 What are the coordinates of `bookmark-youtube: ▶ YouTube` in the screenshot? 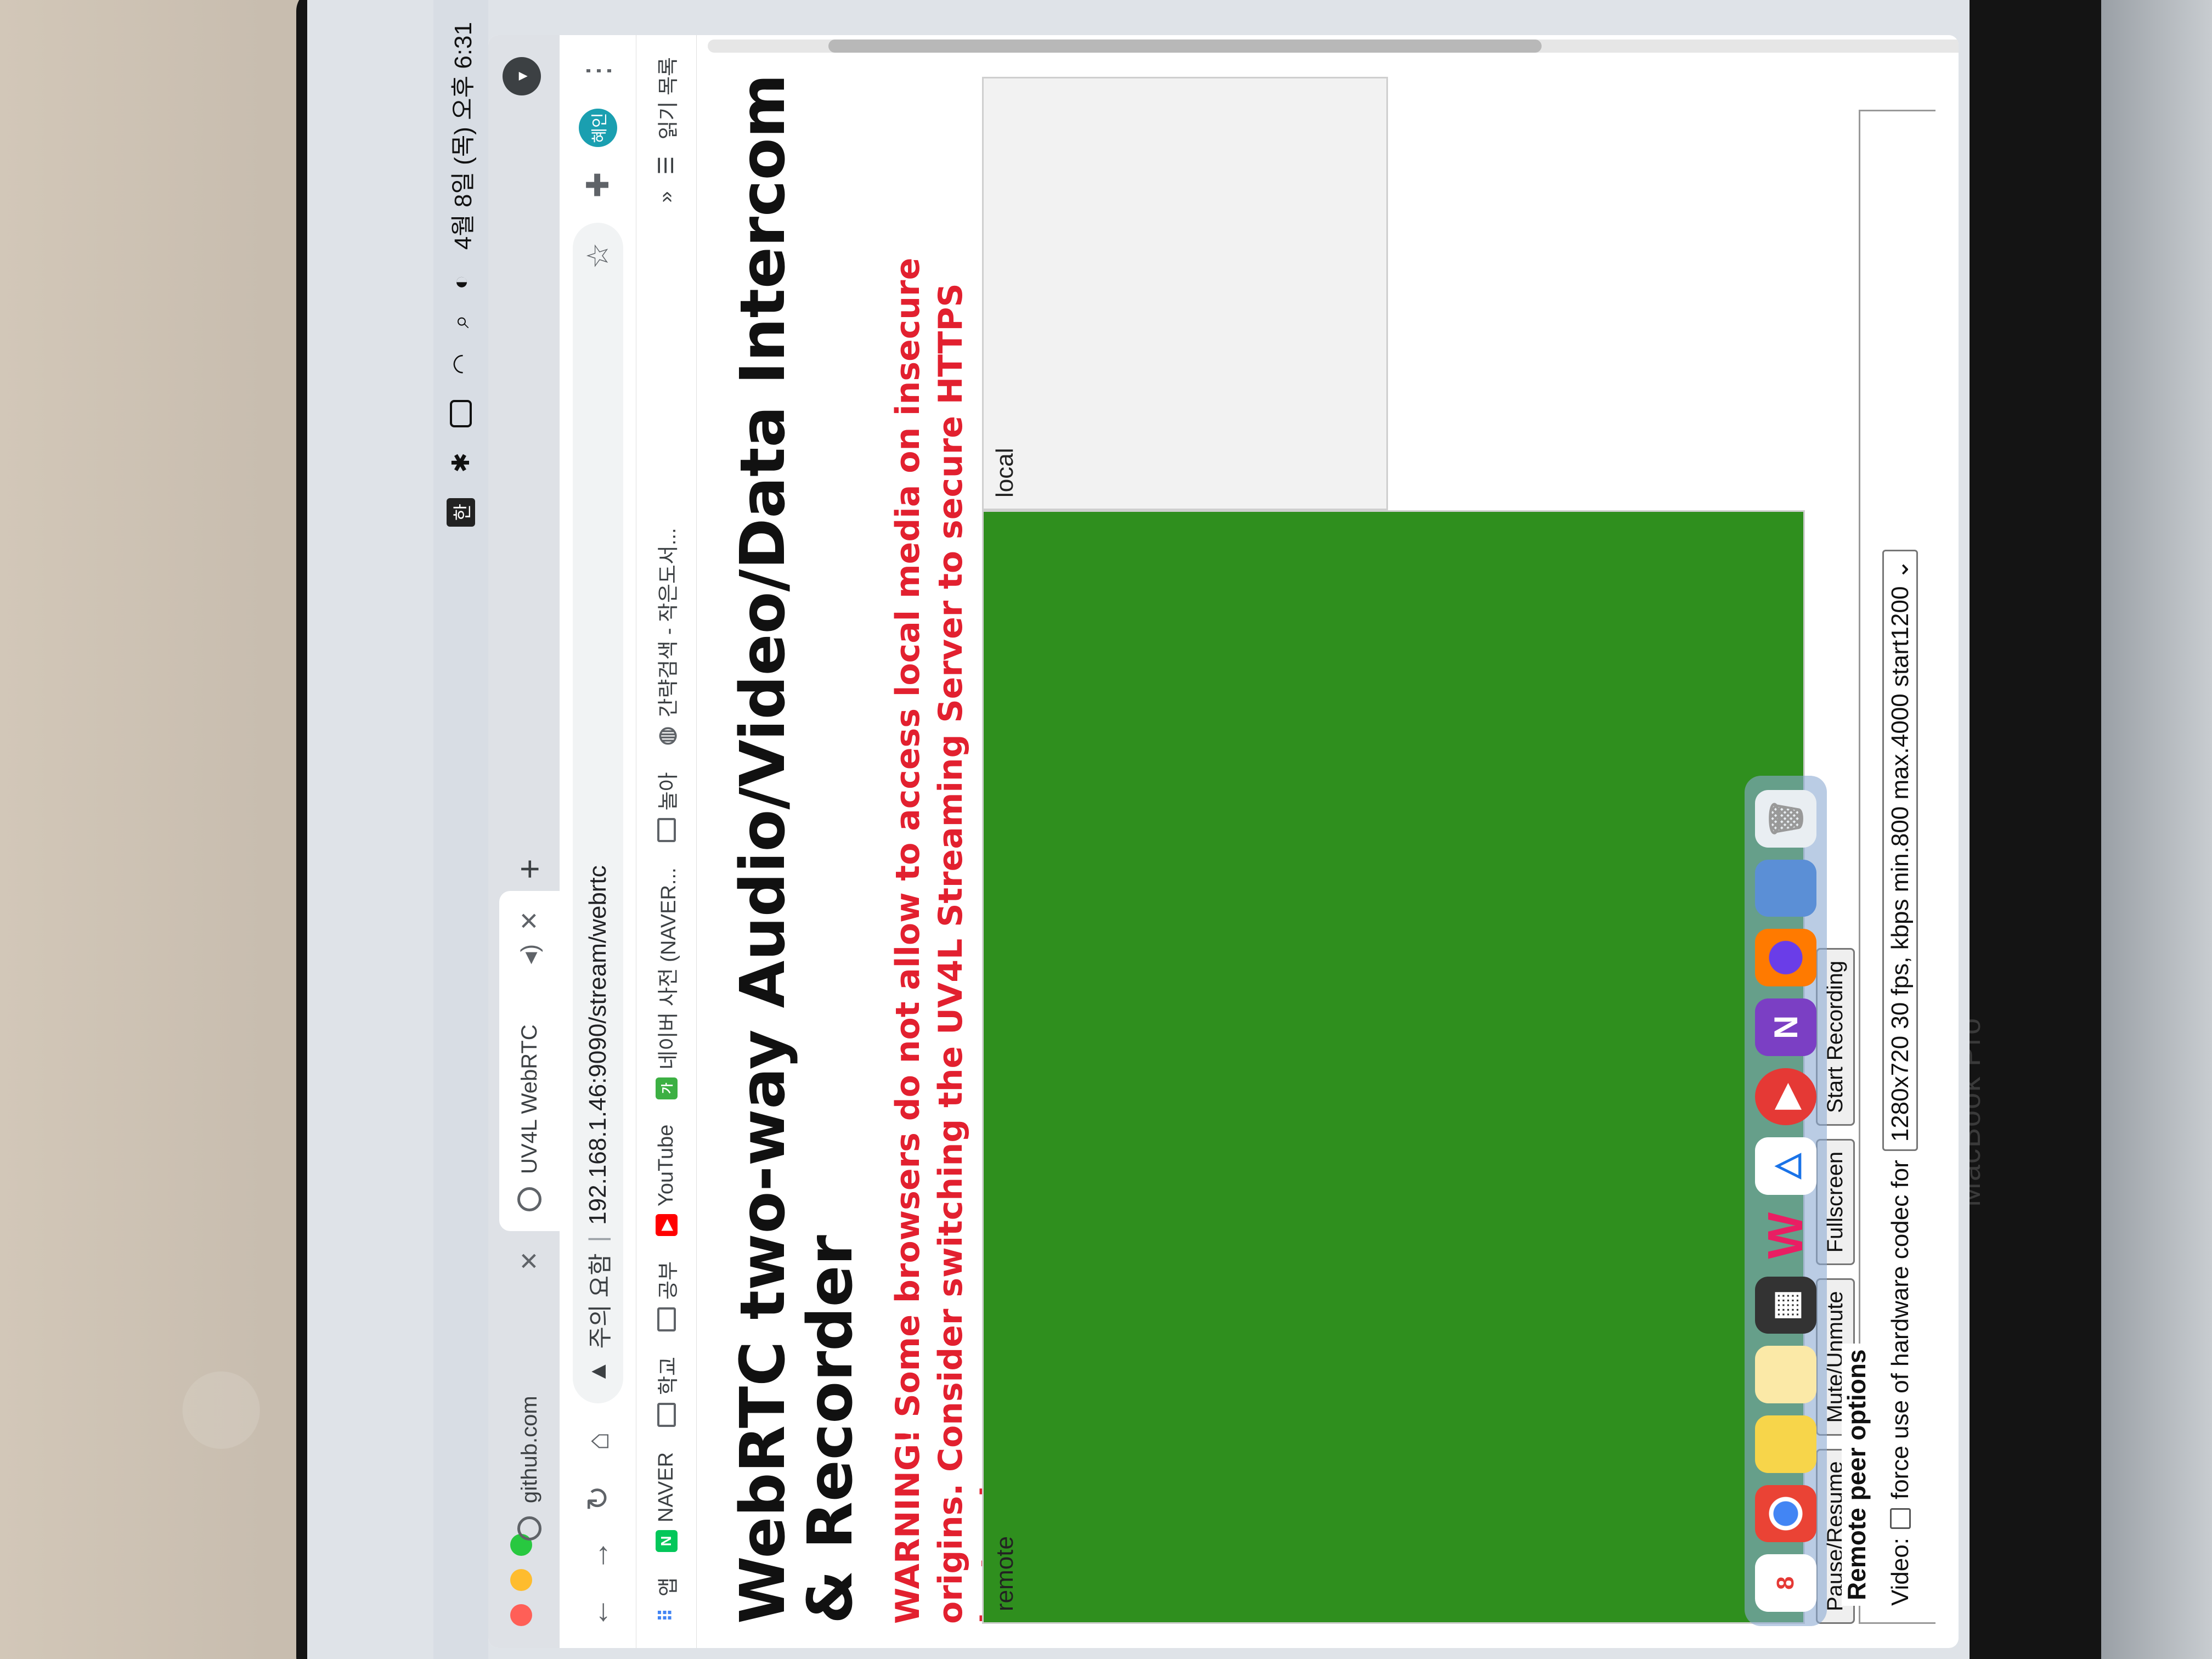 It's located at (666, 1180).